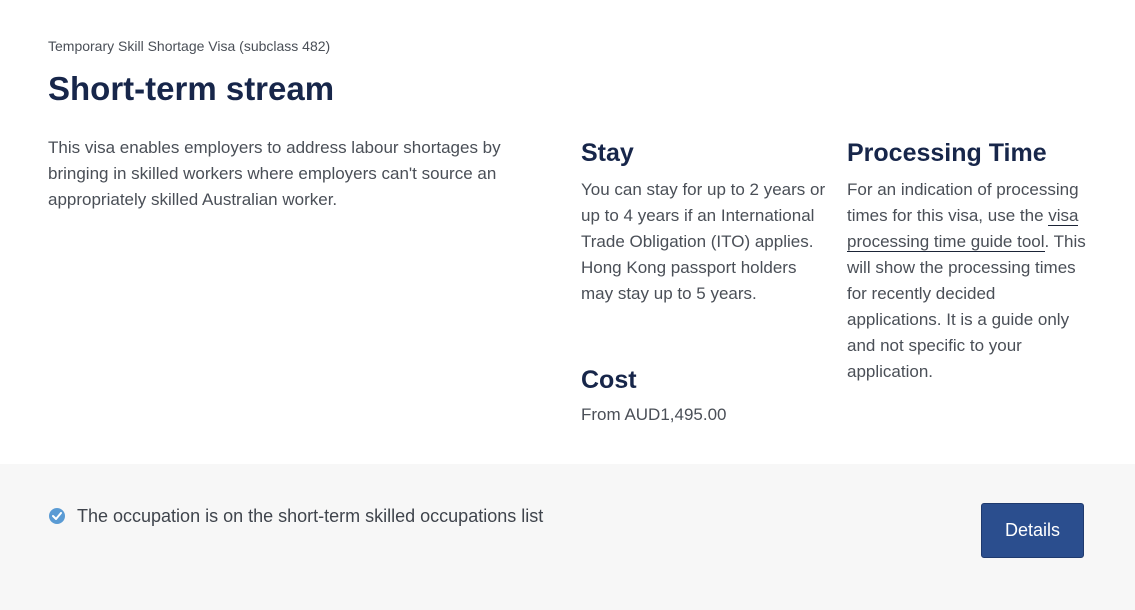  Describe the element at coordinates (607, 153) in the screenshot. I see `stay-heading: Stay` at that location.